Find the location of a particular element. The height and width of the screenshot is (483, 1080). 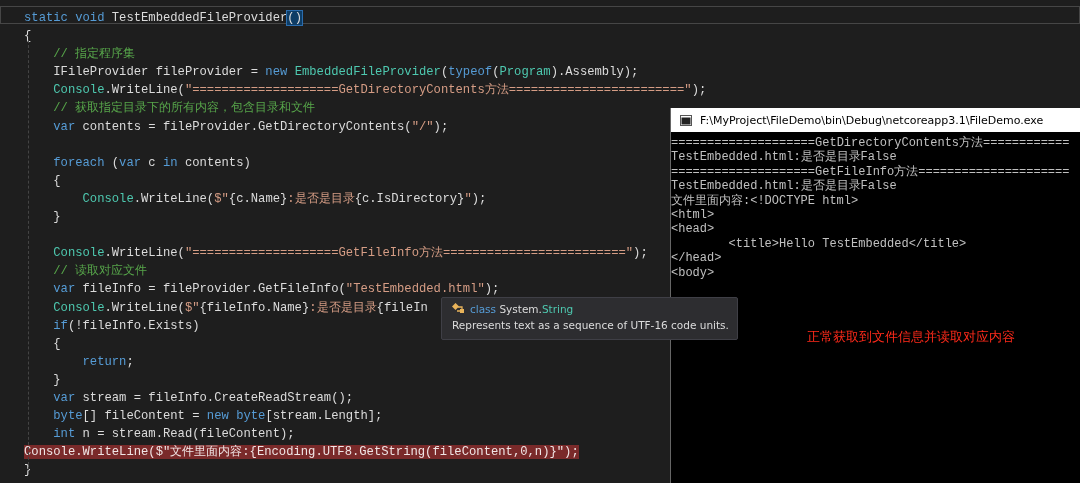

console-output-line: <html> is located at coordinates (693, 215).